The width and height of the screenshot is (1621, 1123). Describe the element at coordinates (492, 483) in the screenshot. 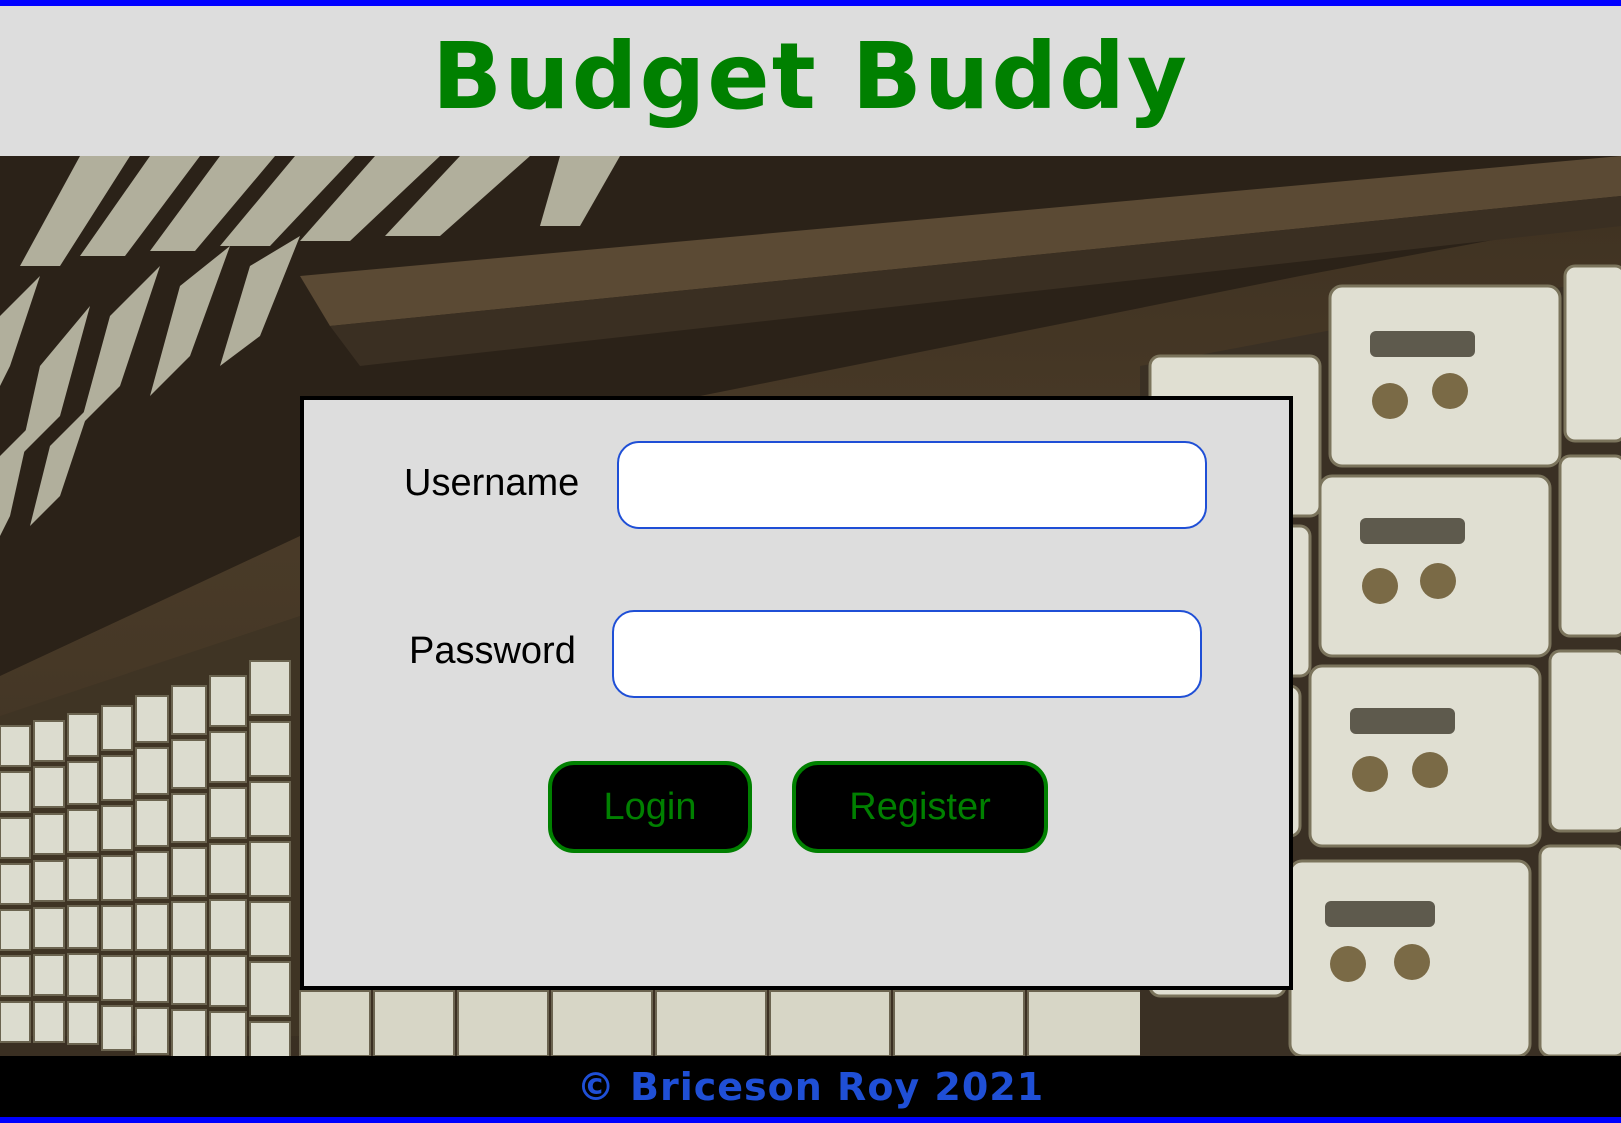

I see `username-label: Username` at that location.